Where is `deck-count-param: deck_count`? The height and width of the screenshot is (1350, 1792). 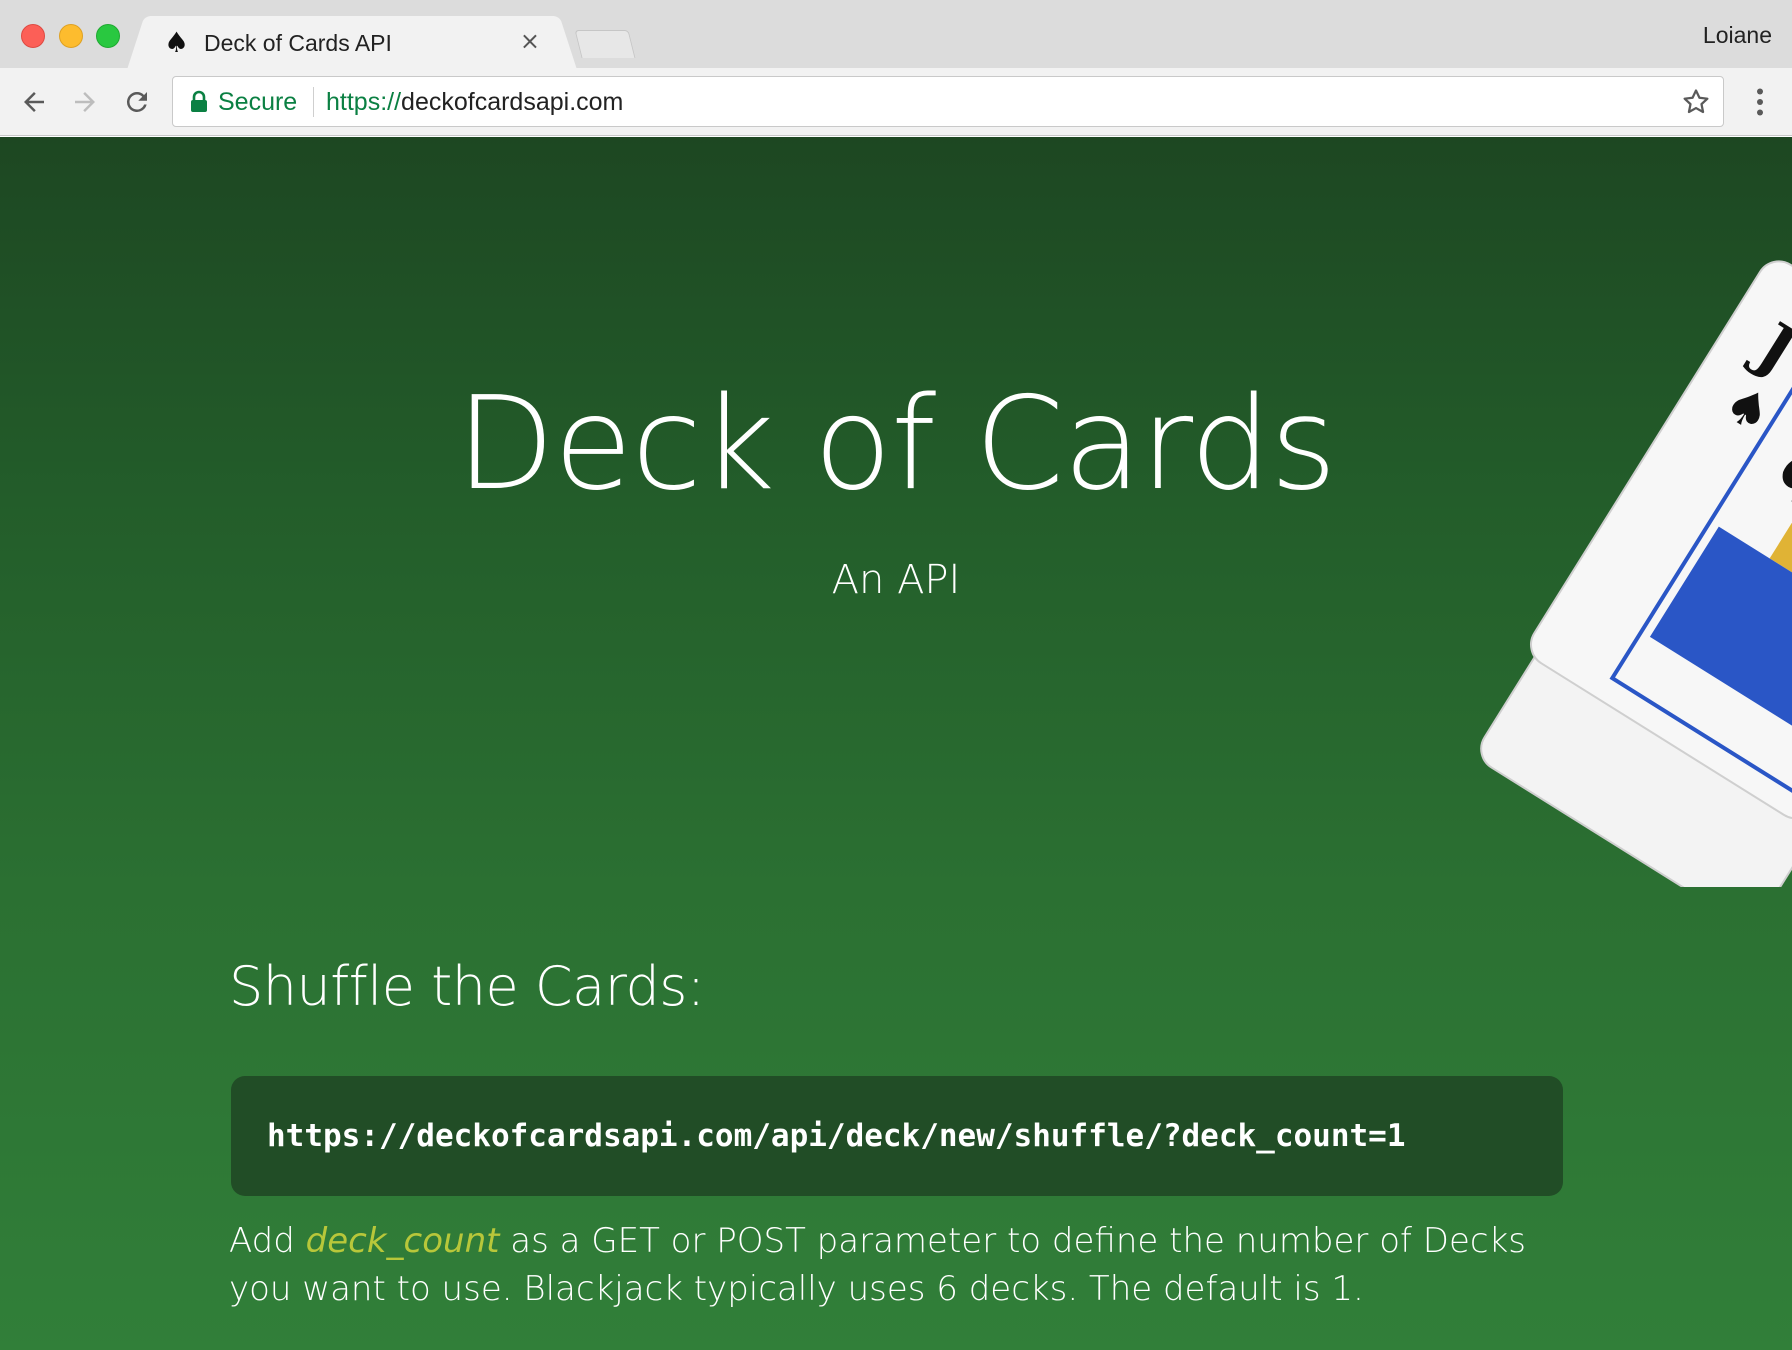
deck-count-param: deck_count is located at coordinates (402, 1241).